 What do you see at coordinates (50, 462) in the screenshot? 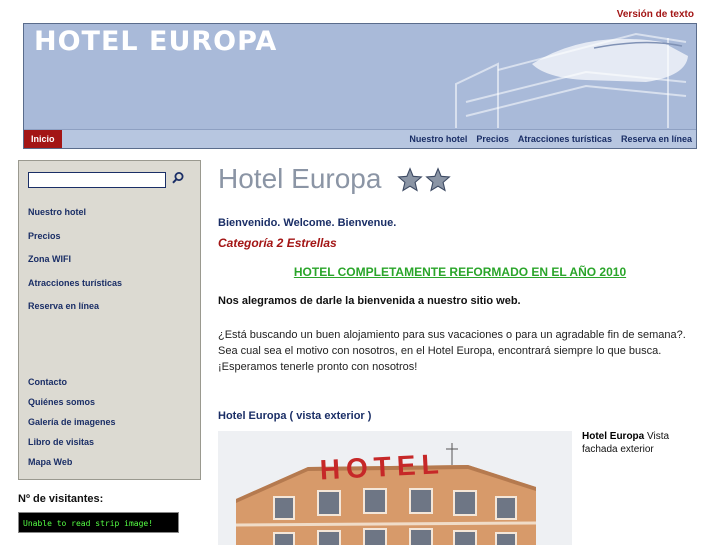
I see `sidebar-item-mapa-web: Mapa Web` at bounding box center [50, 462].